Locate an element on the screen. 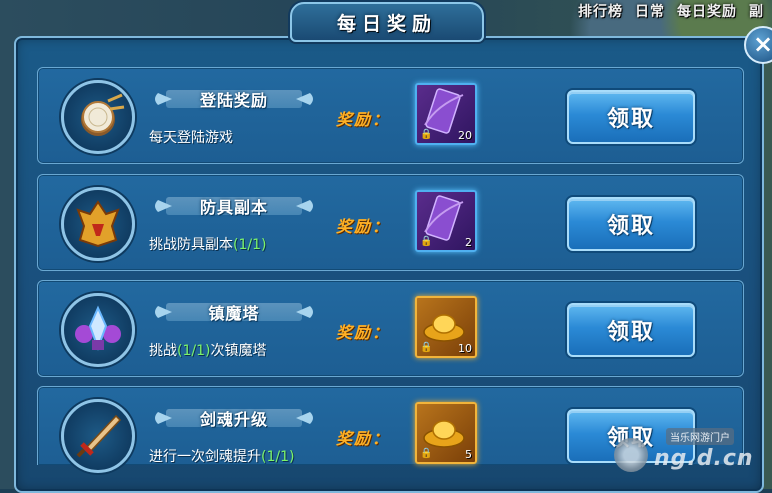  task-description: 挑战(1/1)次镇魔塔 is located at coordinates (207, 350).